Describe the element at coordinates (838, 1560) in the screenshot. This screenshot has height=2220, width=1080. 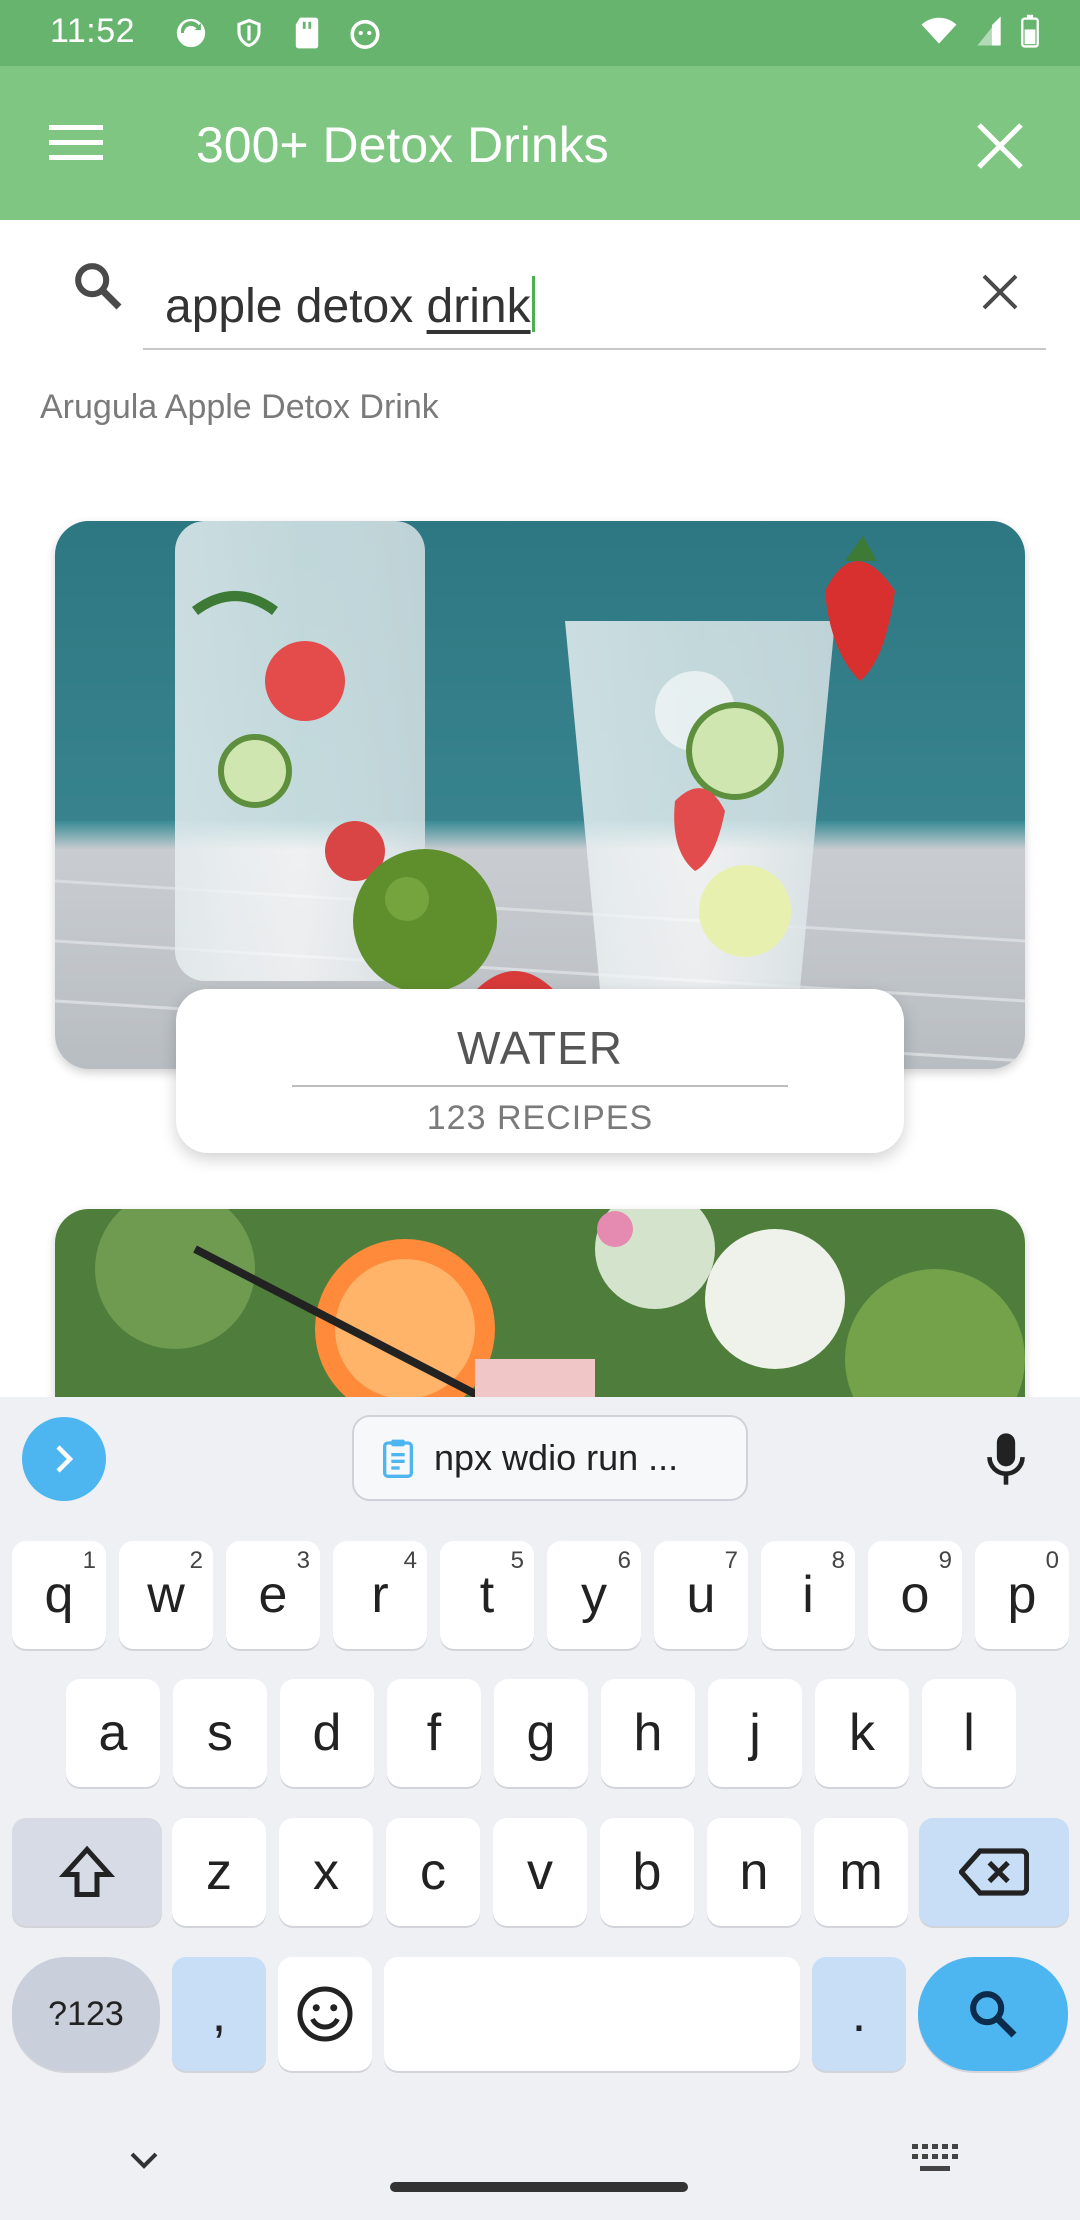
I see `key-i-hint: 8` at that location.